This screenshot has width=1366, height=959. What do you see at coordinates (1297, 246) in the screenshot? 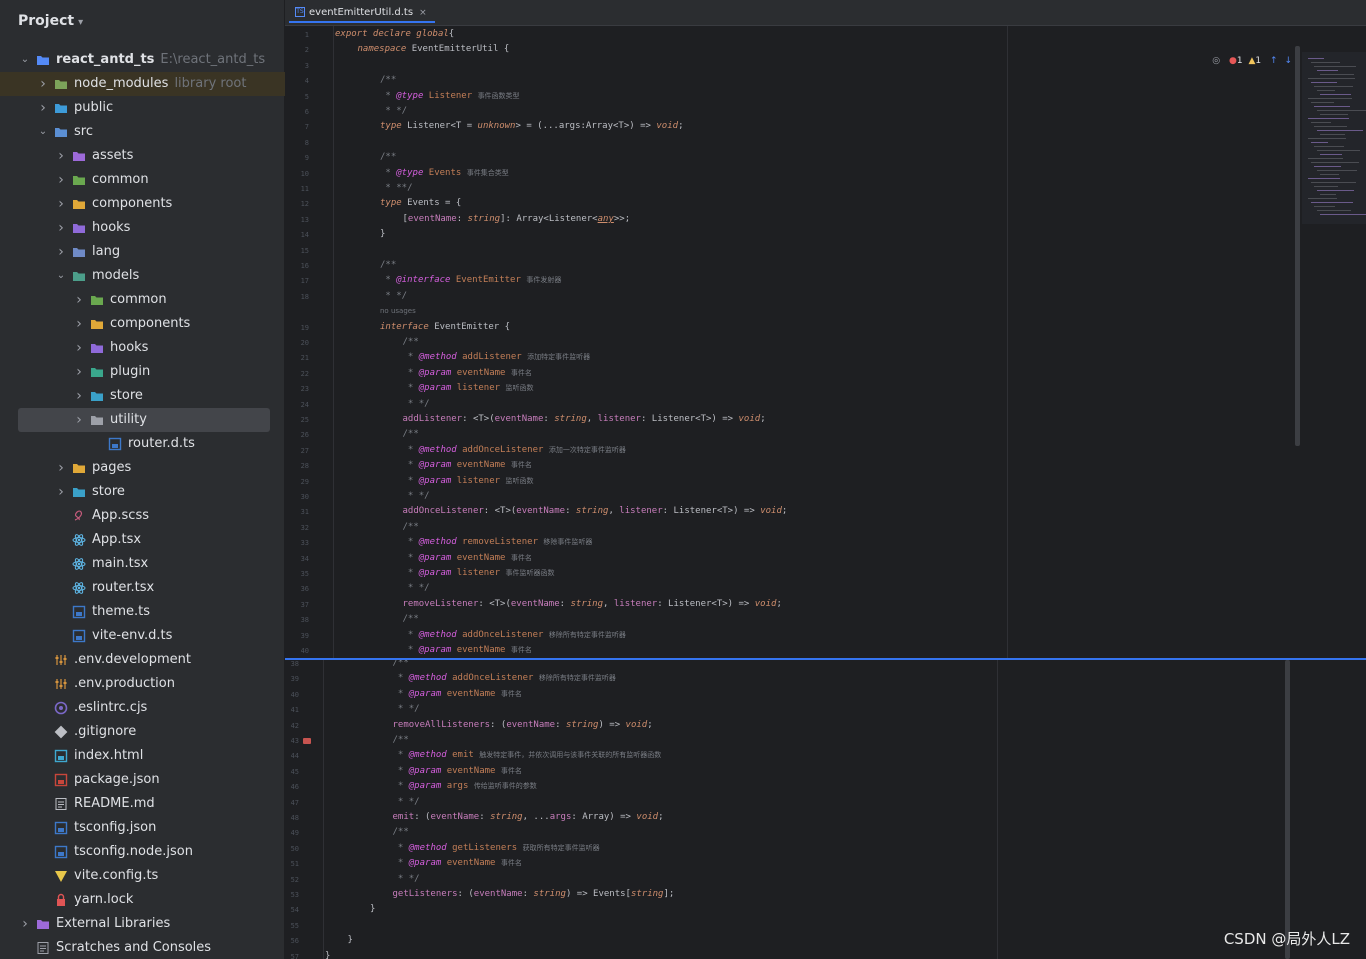
I see `scrollbar-vertical` at bounding box center [1297, 246].